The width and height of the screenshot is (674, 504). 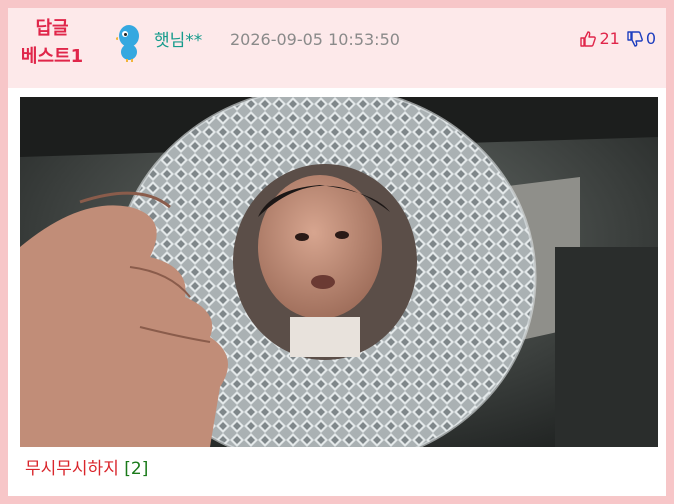 I want to click on vote-box: 21 0, so click(x=617, y=38).